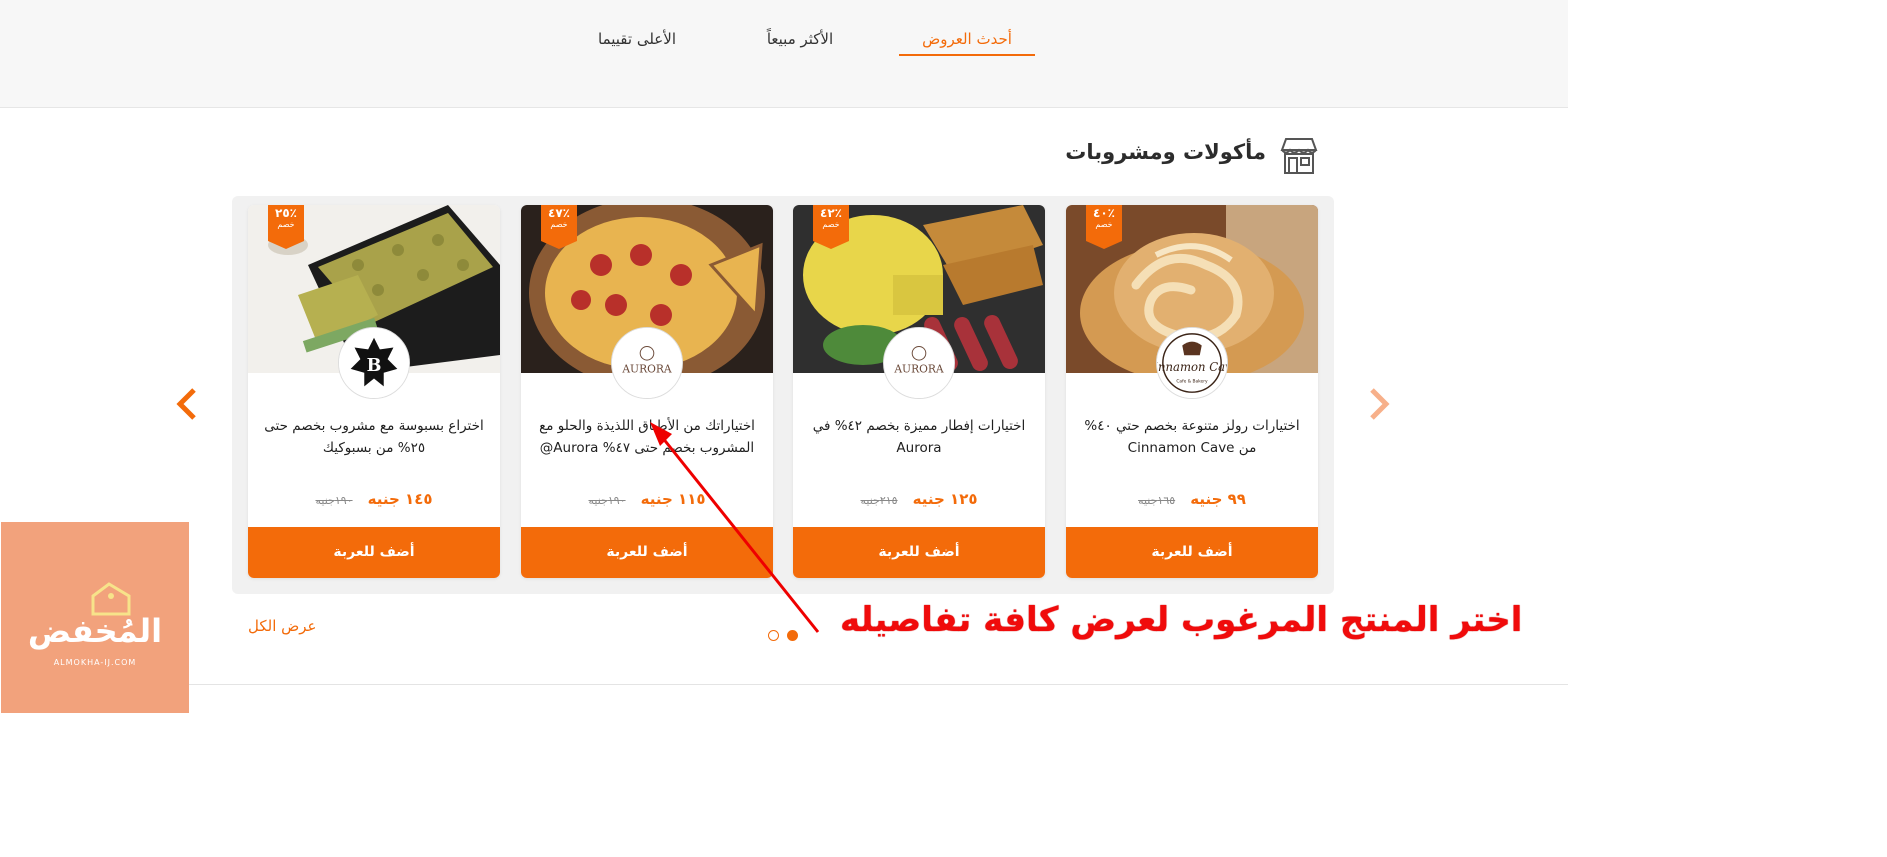  I want to click on watermark-subtext: ALMOKHA-IJ.COM, so click(95, 662).